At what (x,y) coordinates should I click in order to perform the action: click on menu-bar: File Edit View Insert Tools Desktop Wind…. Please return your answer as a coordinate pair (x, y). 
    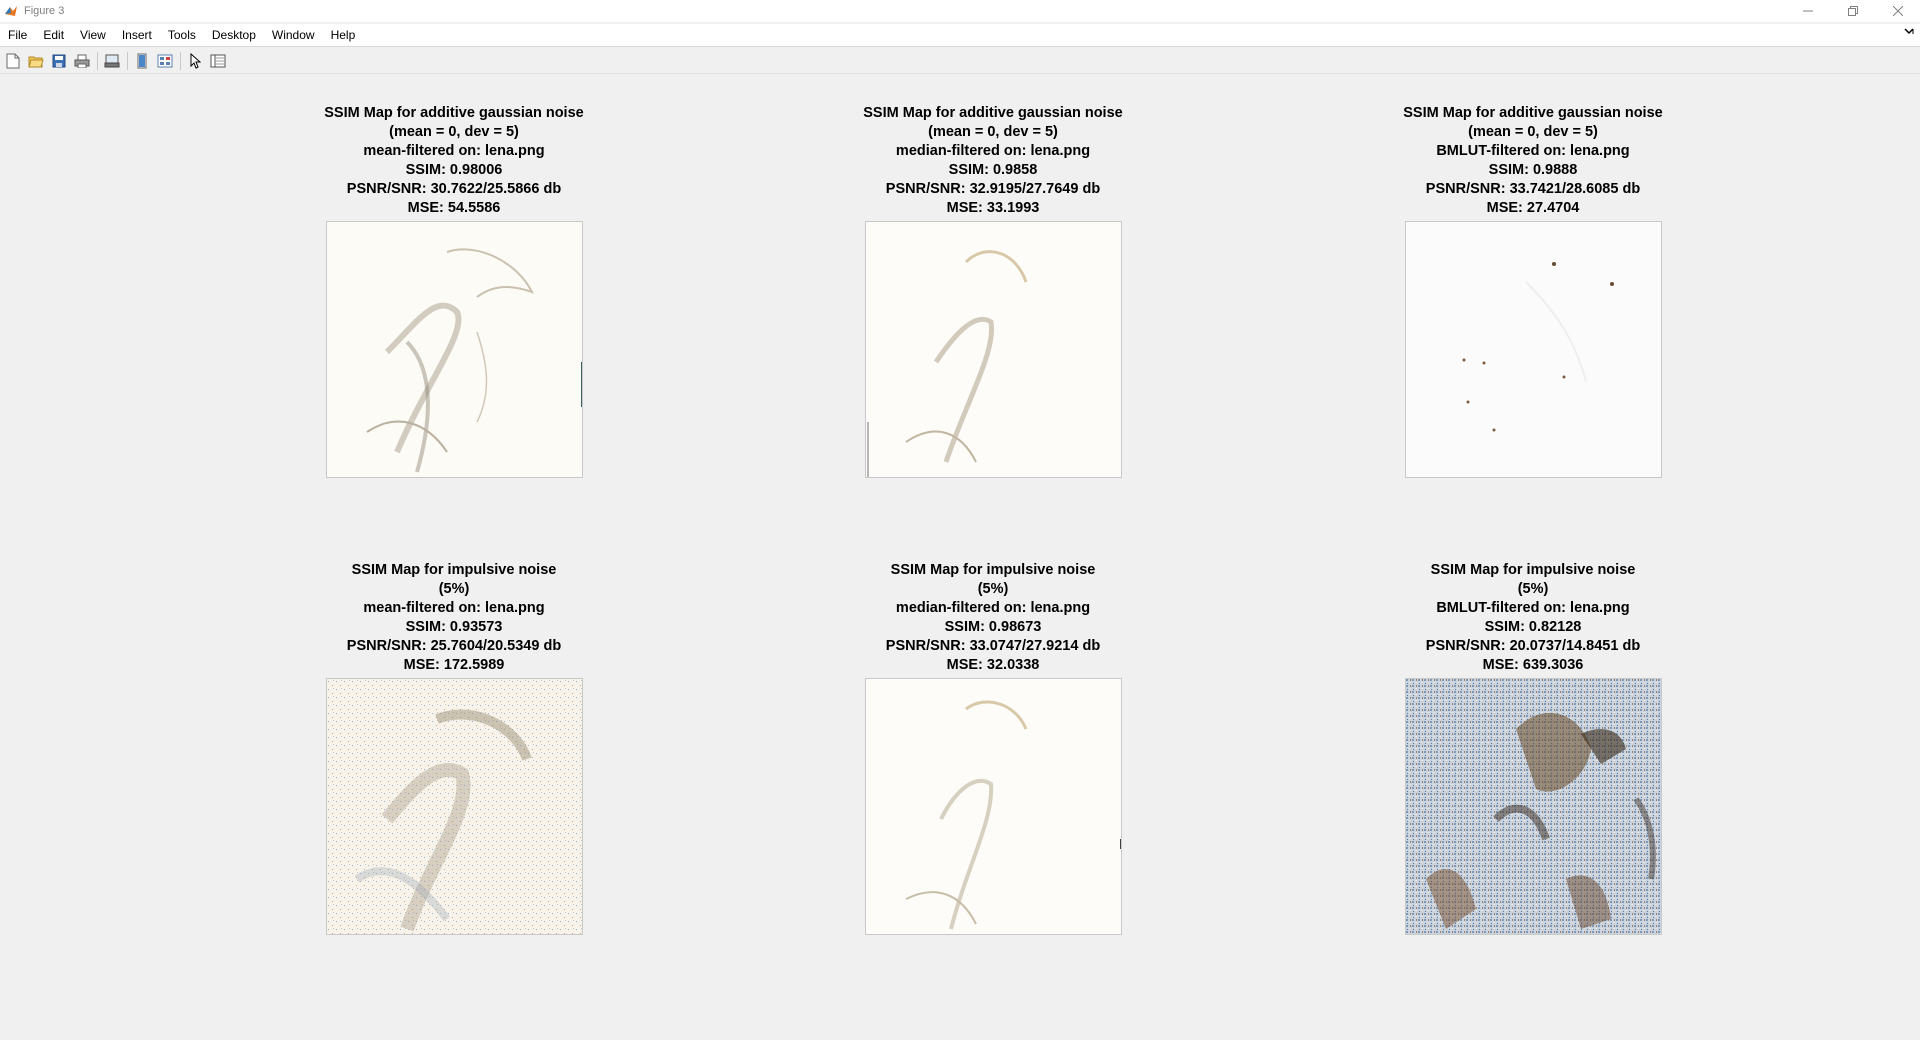
    Looking at the image, I should click on (960, 35).